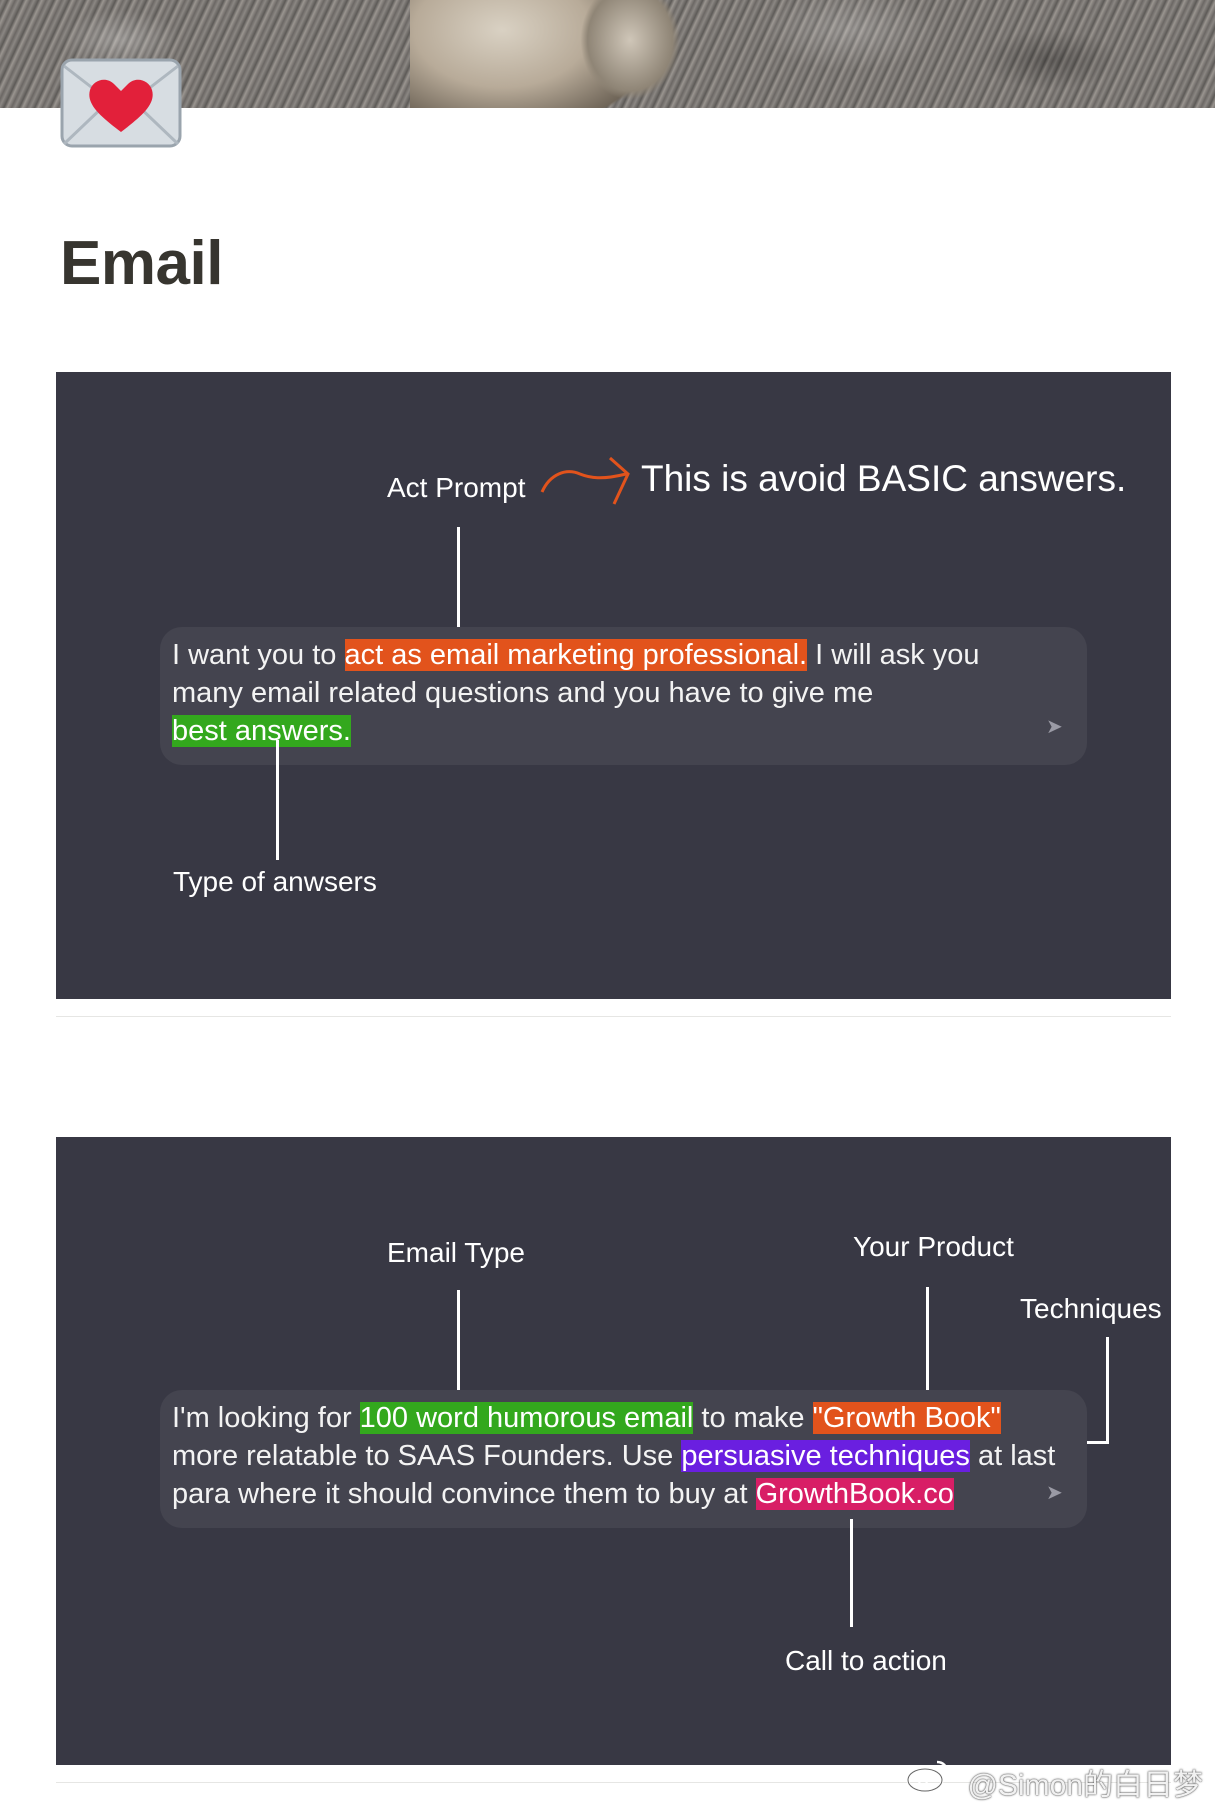  I want to click on basic-answers-note: This is avoid BASIC answers., so click(884, 478).